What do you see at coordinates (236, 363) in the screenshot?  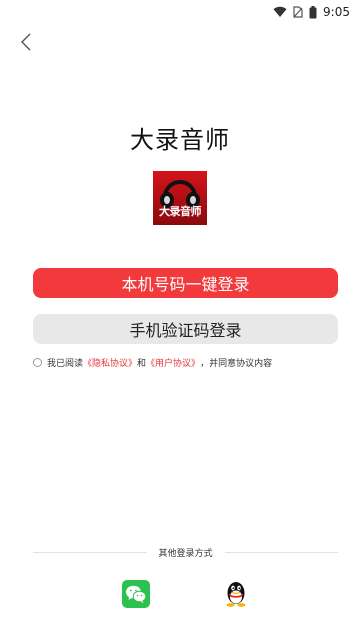 I see `agreement-suffix: ，并同意协议内容` at bounding box center [236, 363].